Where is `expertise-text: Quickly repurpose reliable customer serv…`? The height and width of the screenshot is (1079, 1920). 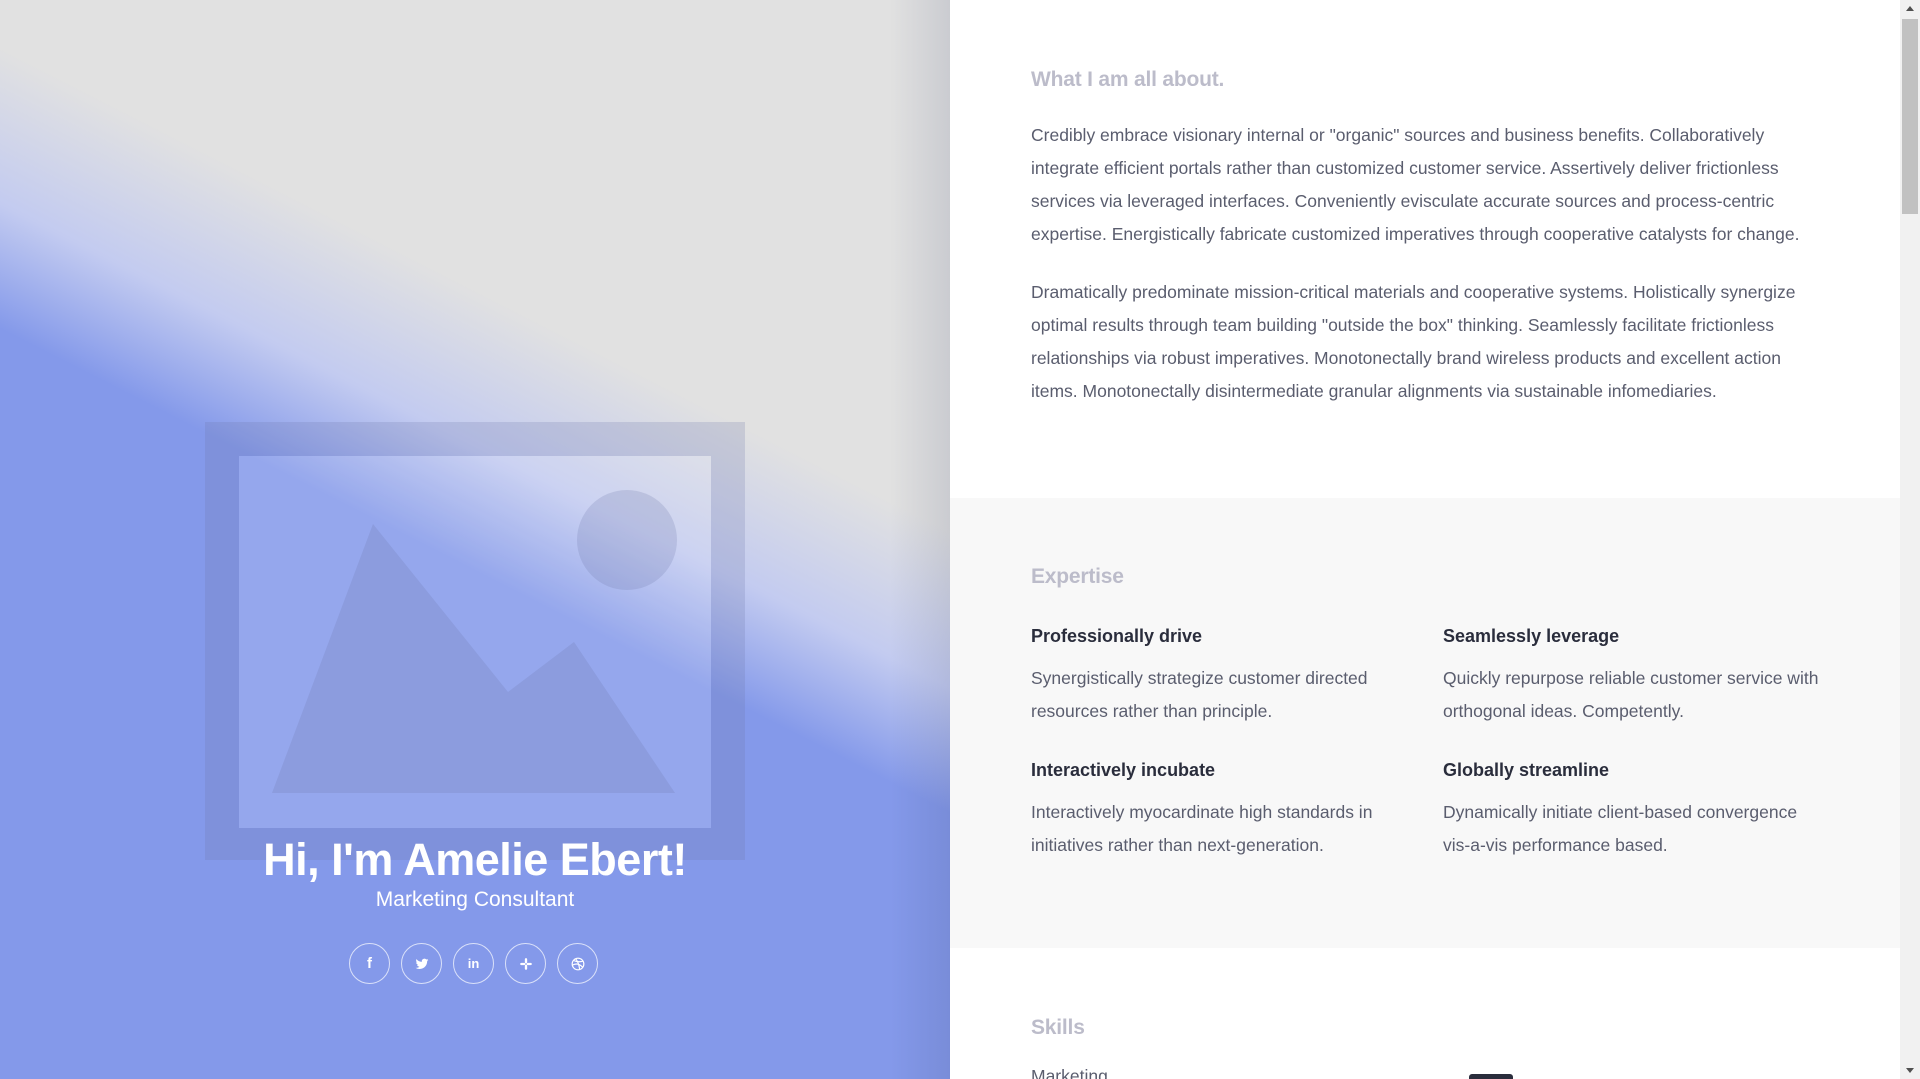 expertise-text: Quickly repurpose reliable customer serv… is located at coordinates (1631, 694).